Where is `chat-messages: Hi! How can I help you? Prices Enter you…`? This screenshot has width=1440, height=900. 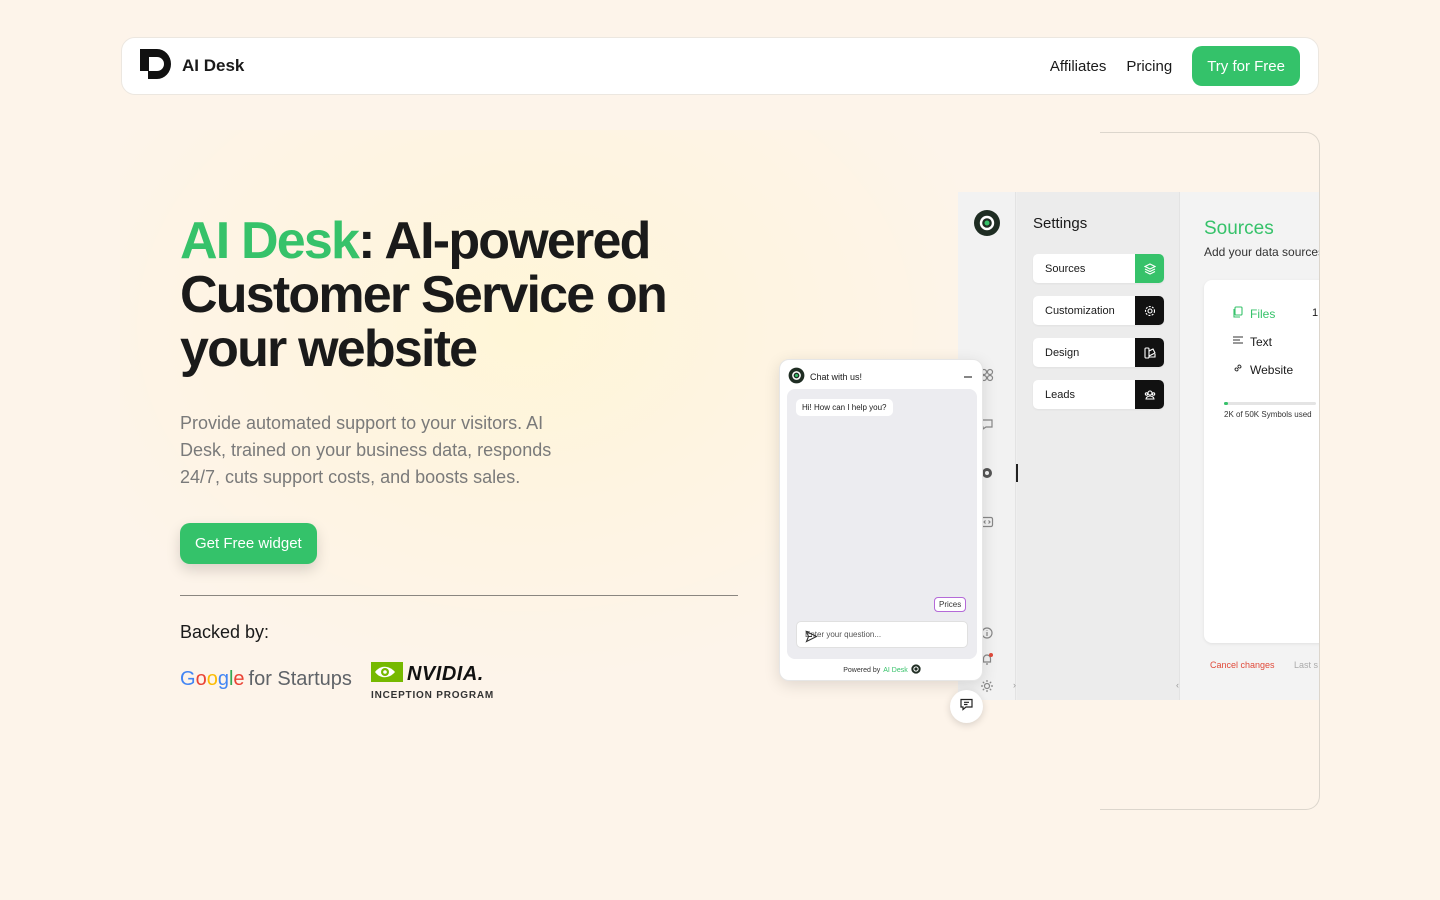
chat-messages: Hi! How can I help you? Prices Enter you… is located at coordinates (882, 524).